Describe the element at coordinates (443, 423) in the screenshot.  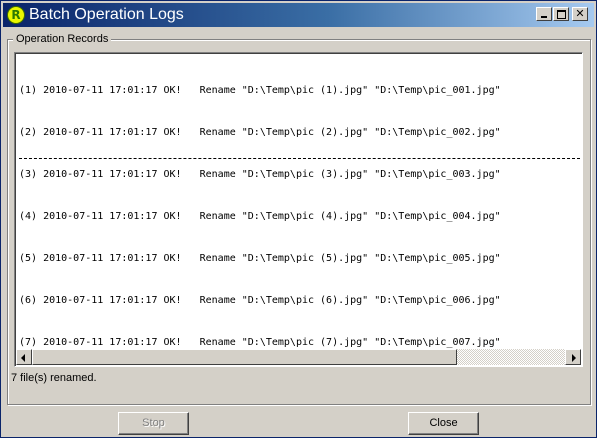
I see `close-button: Close` at that location.